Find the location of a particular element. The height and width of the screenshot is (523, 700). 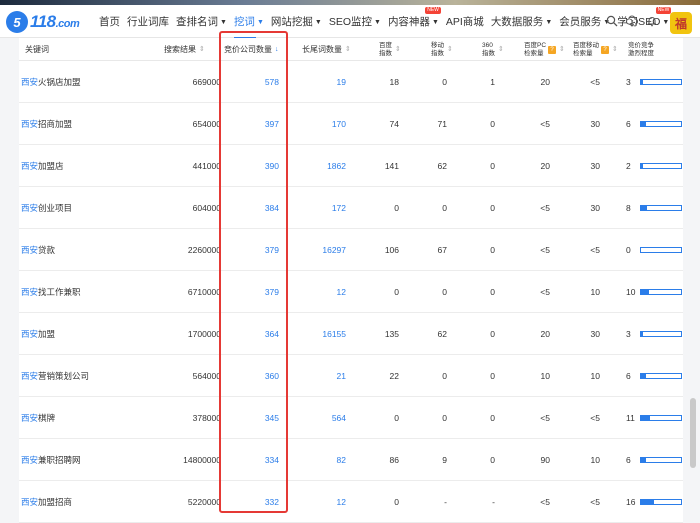

cell-competition: 3 is located at coordinates (654, 334).